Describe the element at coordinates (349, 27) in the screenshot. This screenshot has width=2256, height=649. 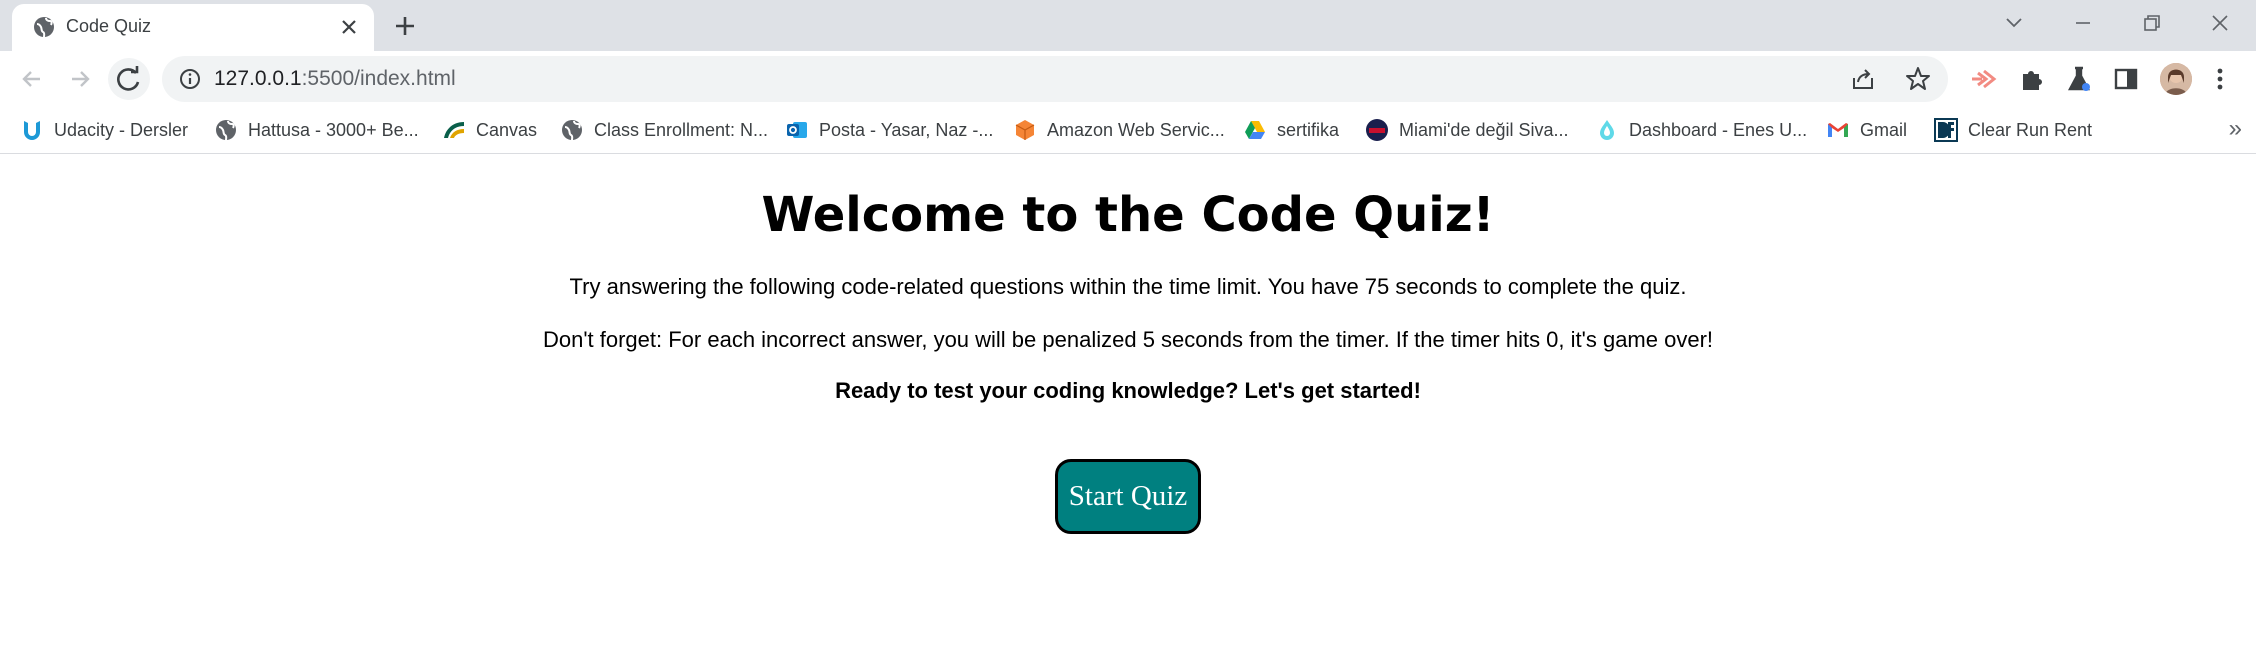
I see `close-tab-icon` at that location.